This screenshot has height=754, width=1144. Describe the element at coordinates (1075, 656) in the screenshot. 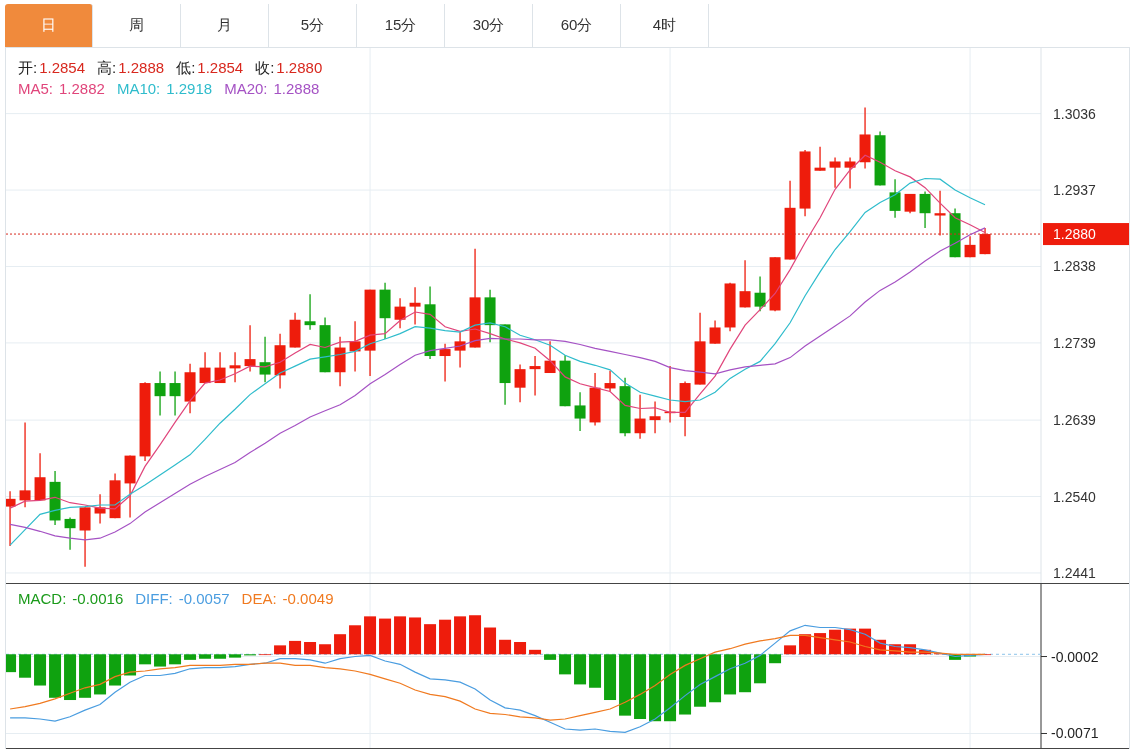

I see `axis-label: -0.0002` at that location.